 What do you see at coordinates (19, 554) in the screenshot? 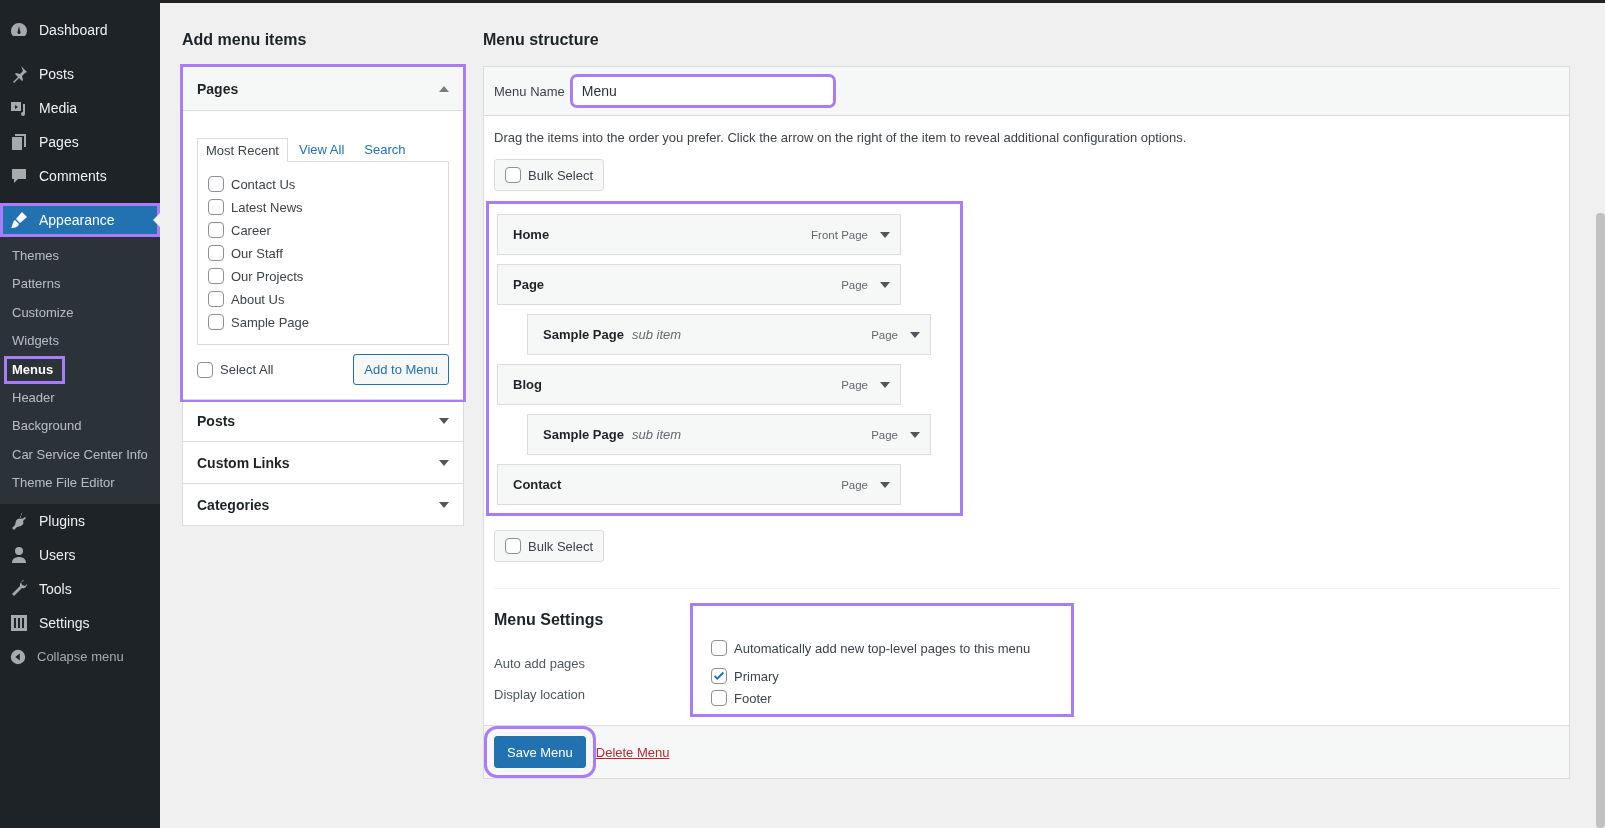
I see `user-icon` at bounding box center [19, 554].